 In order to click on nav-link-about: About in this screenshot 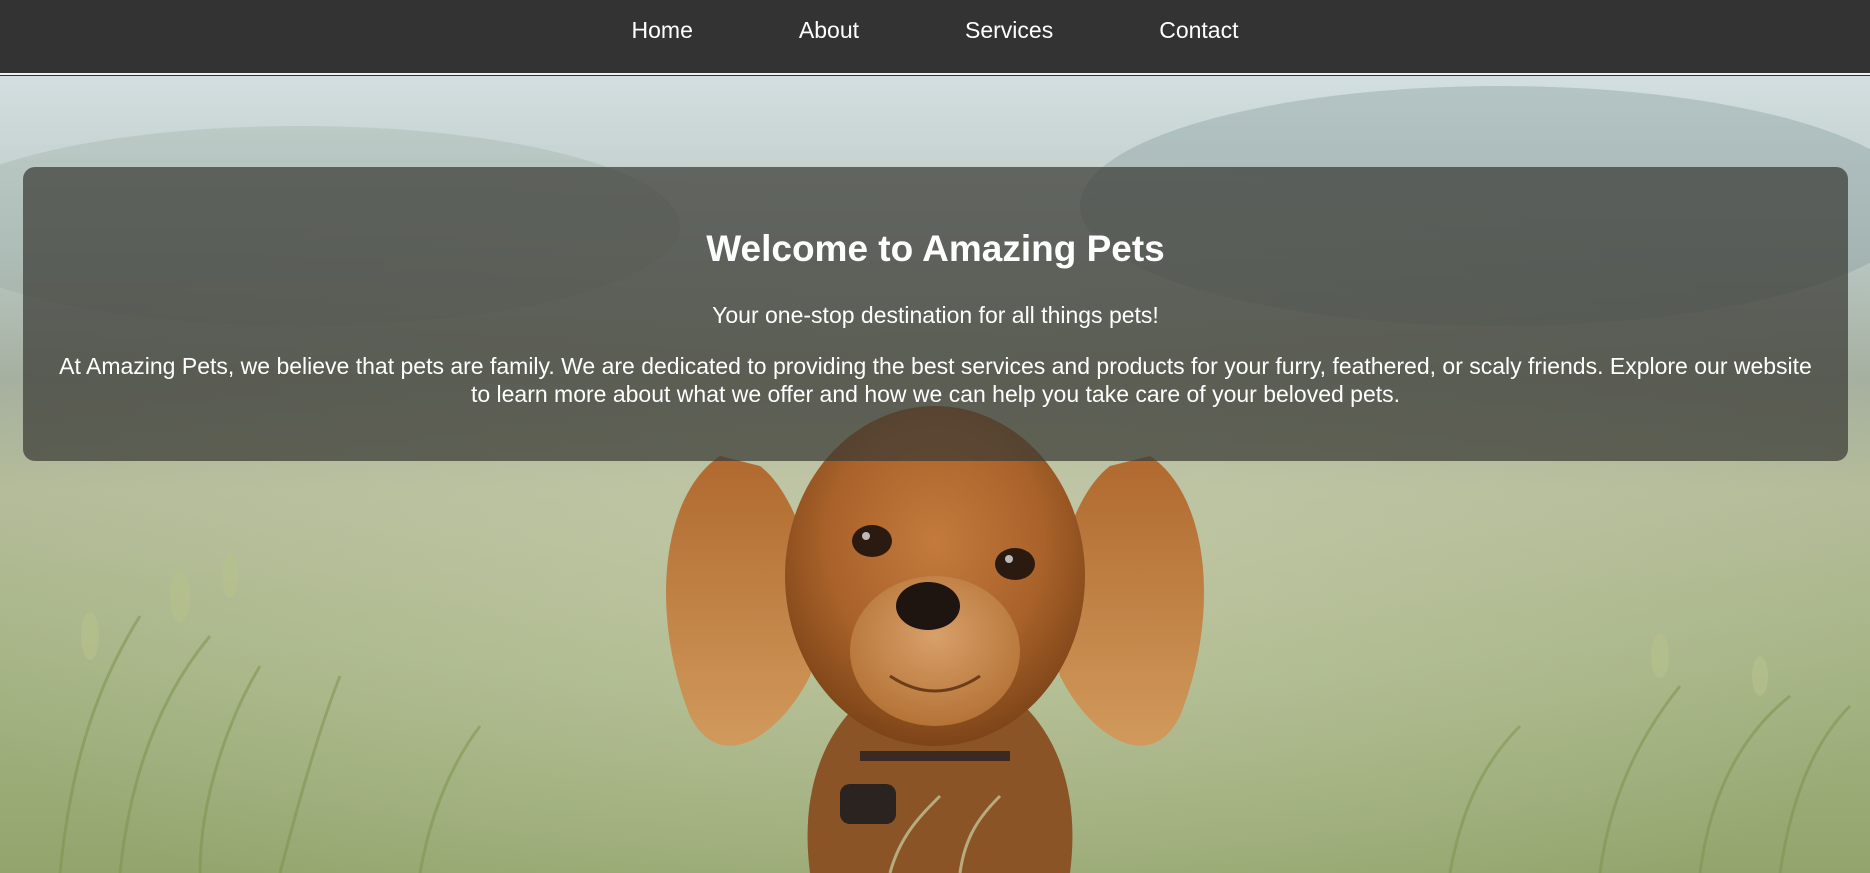, I will do `click(829, 30)`.